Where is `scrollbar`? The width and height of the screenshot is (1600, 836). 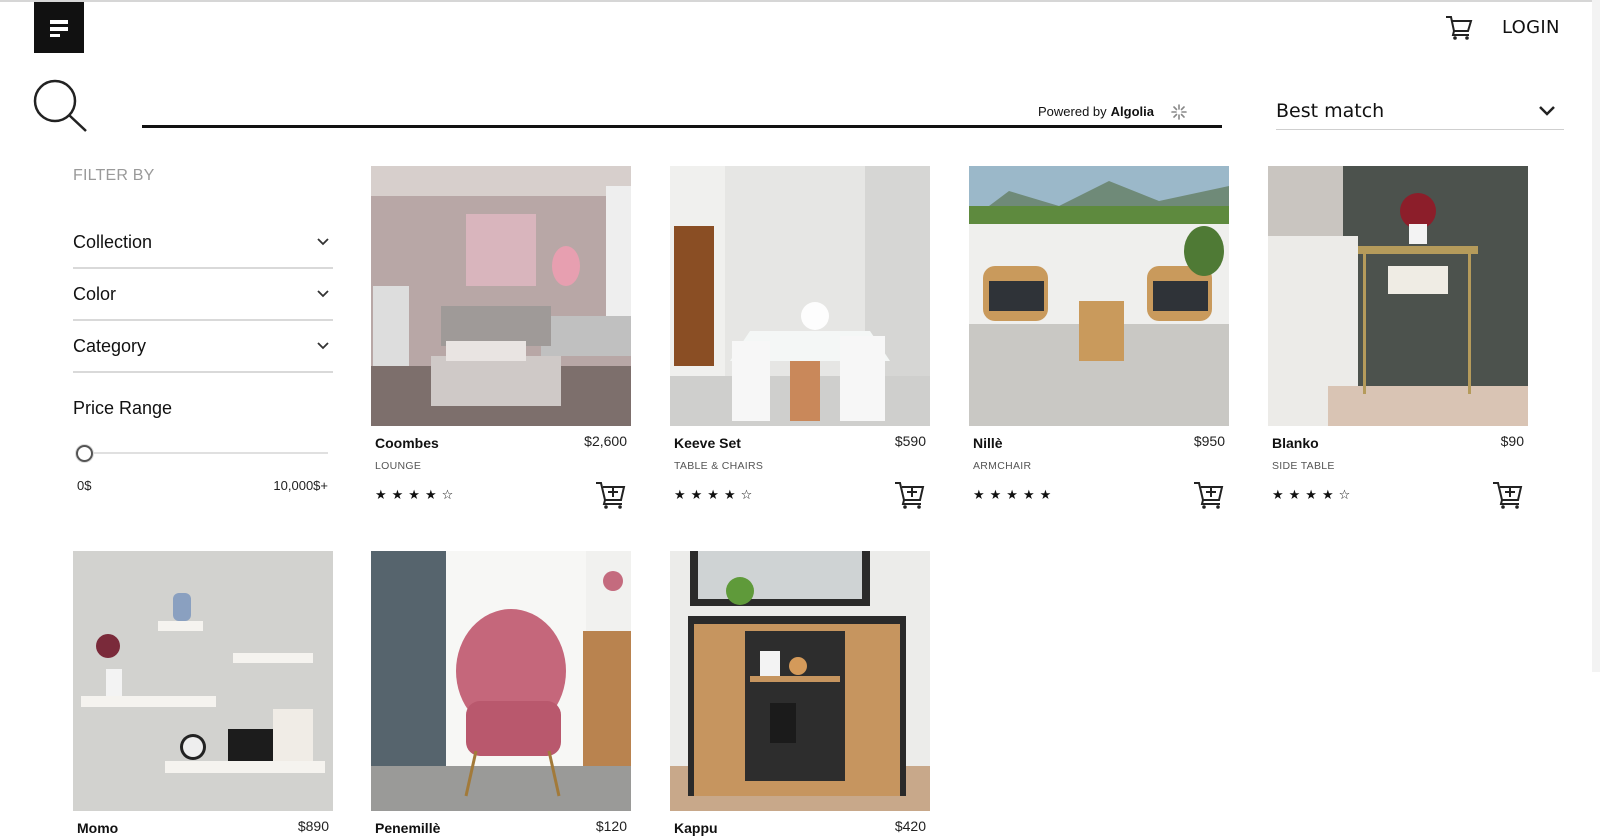 scrollbar is located at coordinates (1596, 336).